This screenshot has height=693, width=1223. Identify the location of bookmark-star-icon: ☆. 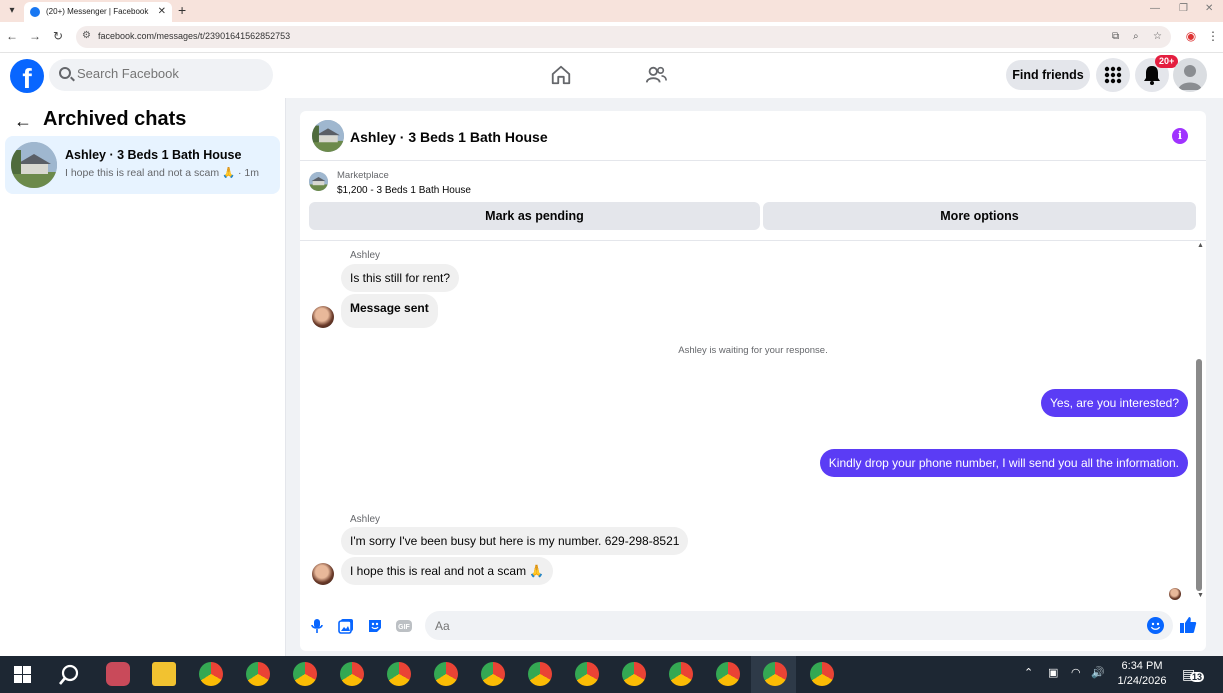
(1157, 36).